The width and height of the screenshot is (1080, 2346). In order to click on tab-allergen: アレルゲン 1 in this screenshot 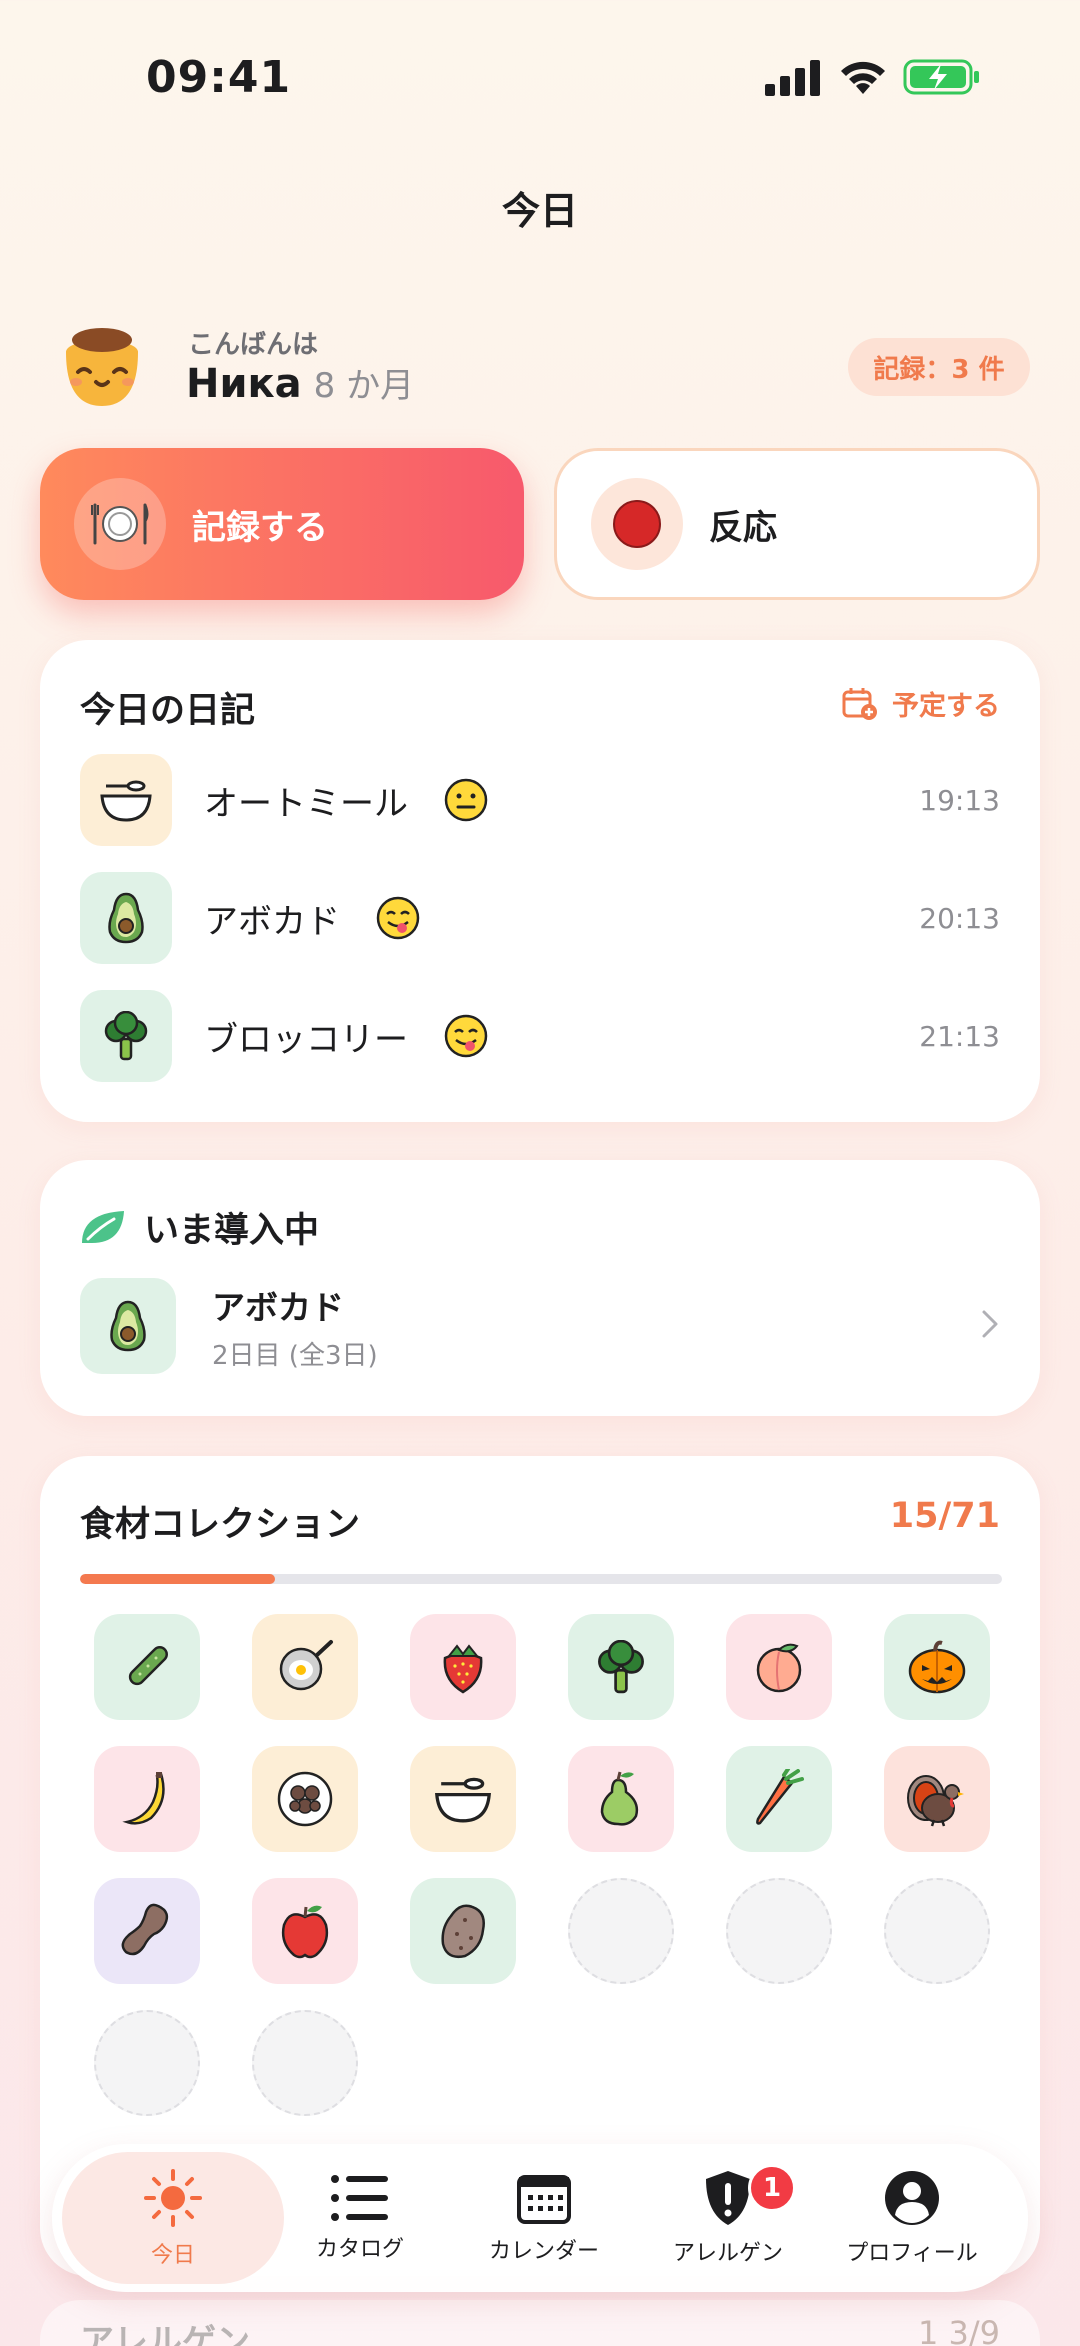, I will do `click(728, 2218)`.